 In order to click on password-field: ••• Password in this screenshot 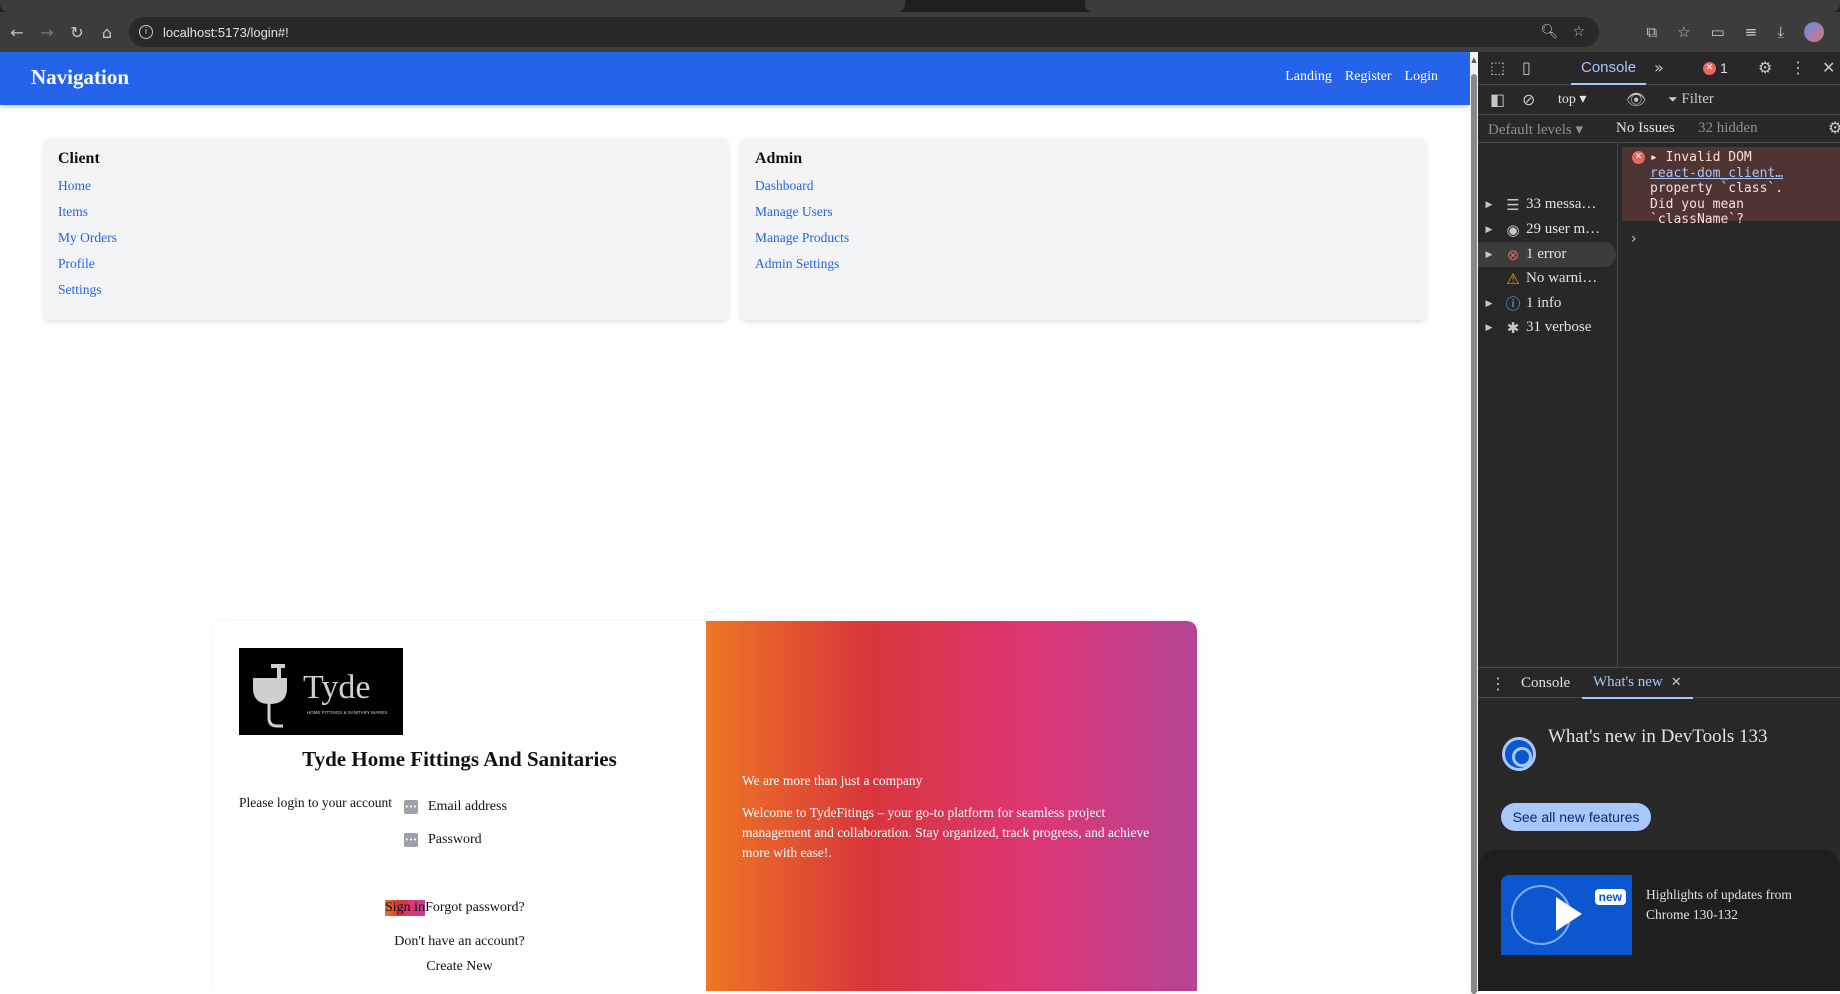, I will do `click(443, 840)`.